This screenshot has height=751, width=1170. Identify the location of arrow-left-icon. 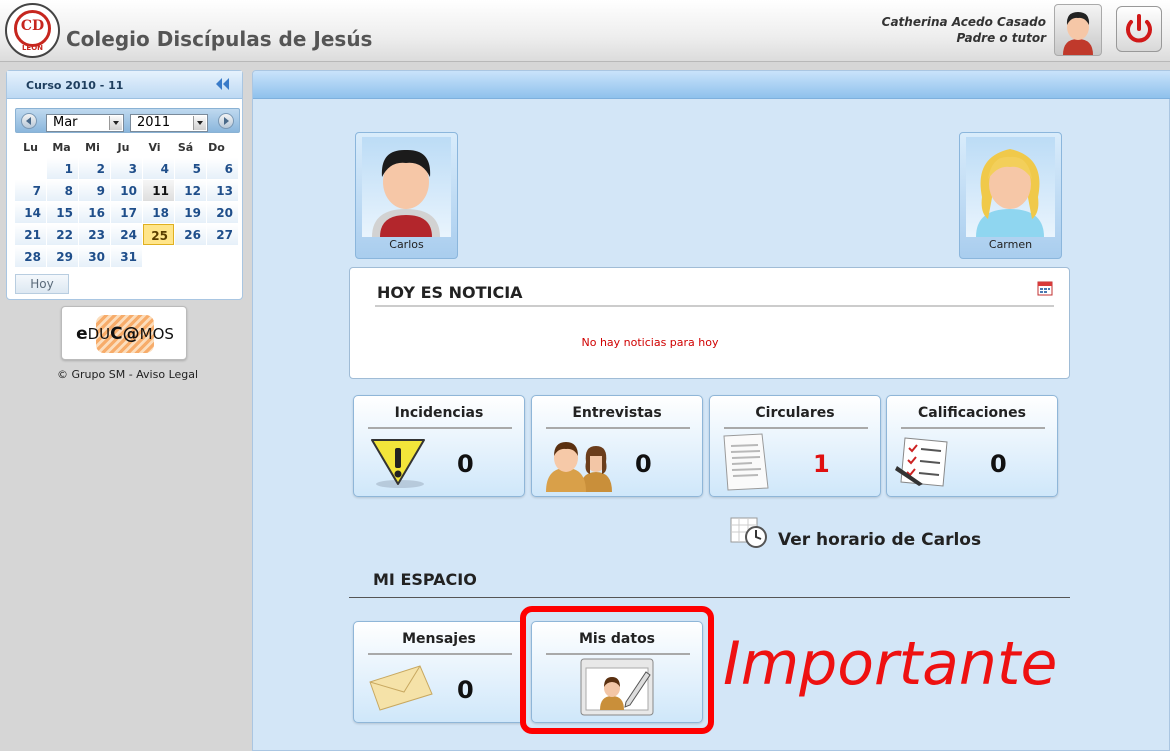
(28, 121).